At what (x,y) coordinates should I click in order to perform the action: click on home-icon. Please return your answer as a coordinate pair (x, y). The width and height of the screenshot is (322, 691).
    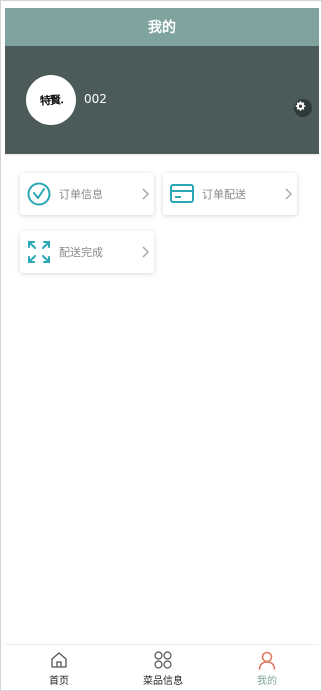
    Looking at the image, I should click on (59, 660).